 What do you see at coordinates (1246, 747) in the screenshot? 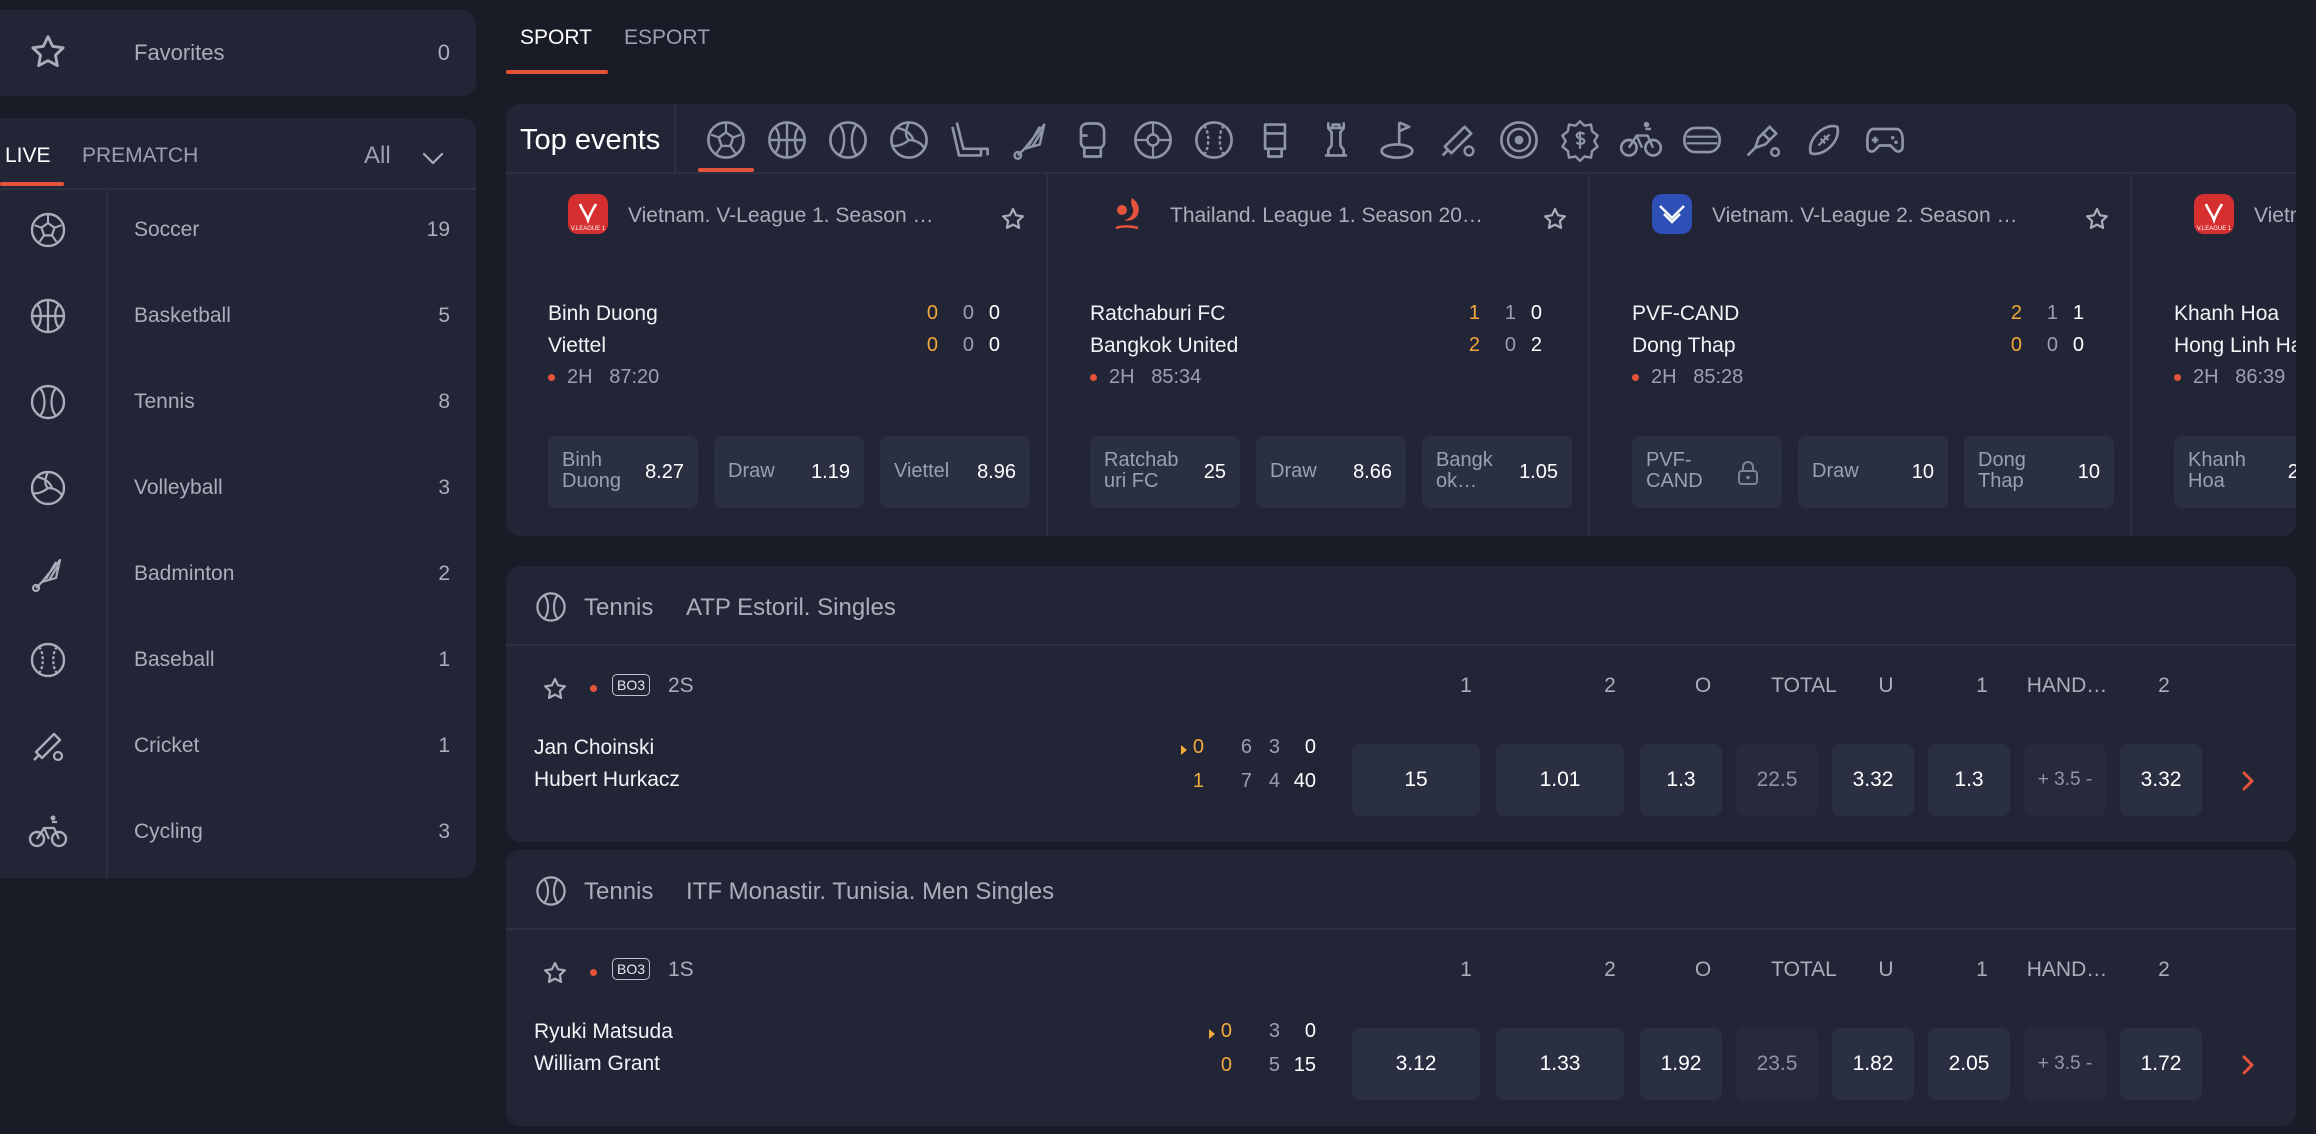
I see `set-score: 6` at bounding box center [1246, 747].